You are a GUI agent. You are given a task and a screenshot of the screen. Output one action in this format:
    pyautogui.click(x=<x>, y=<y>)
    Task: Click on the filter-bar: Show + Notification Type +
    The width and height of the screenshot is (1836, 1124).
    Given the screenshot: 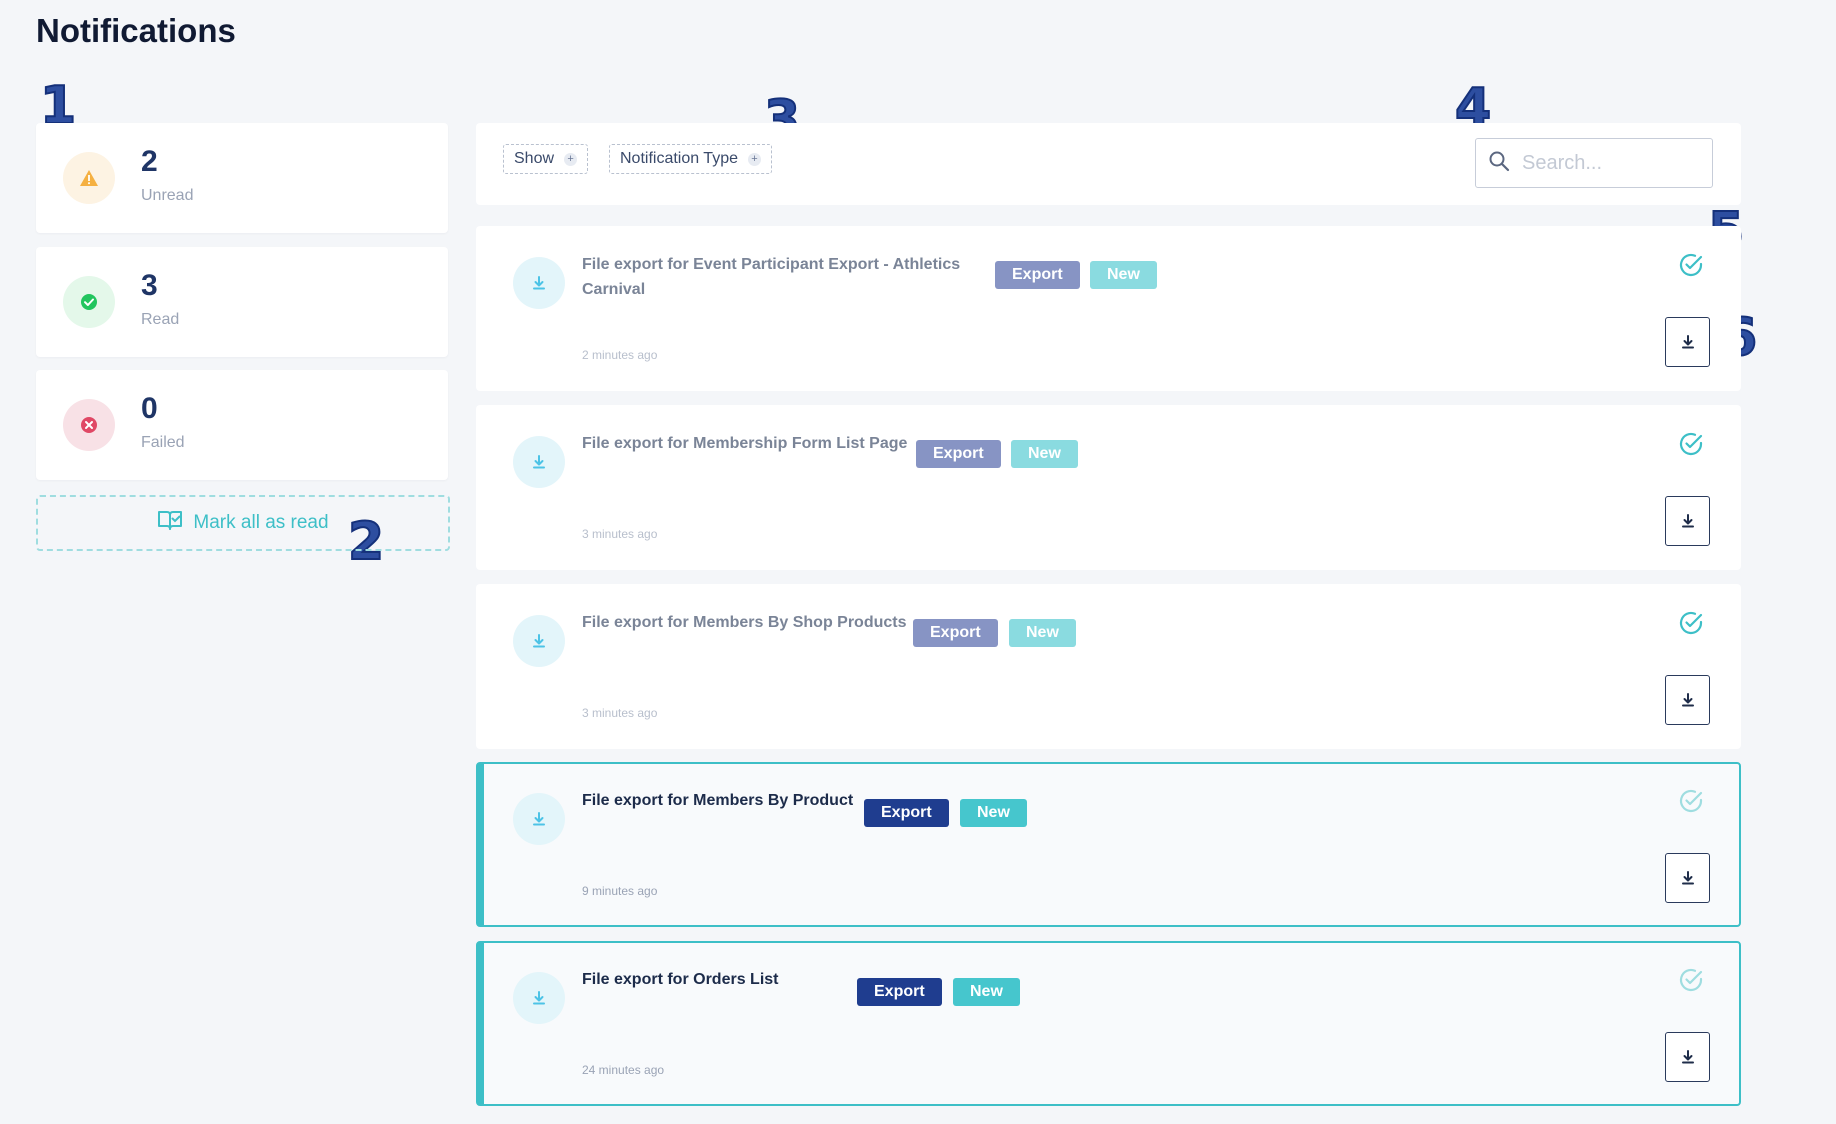 What is the action you would take?
    pyautogui.click(x=1108, y=164)
    